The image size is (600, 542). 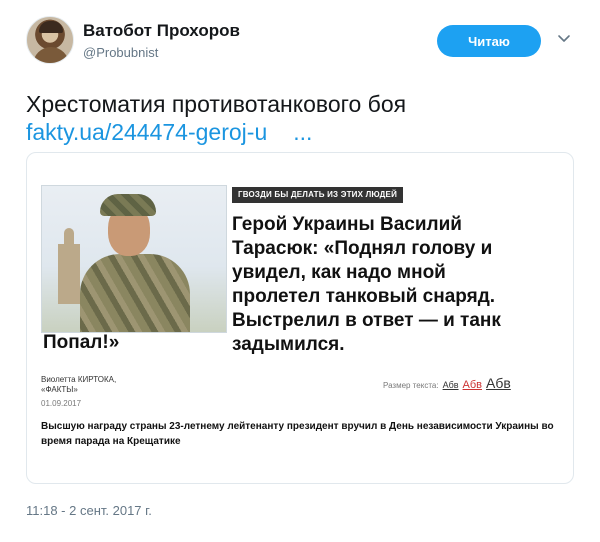 What do you see at coordinates (161, 31) in the screenshot?
I see `author-name: Ватобот Прохоров` at bounding box center [161, 31].